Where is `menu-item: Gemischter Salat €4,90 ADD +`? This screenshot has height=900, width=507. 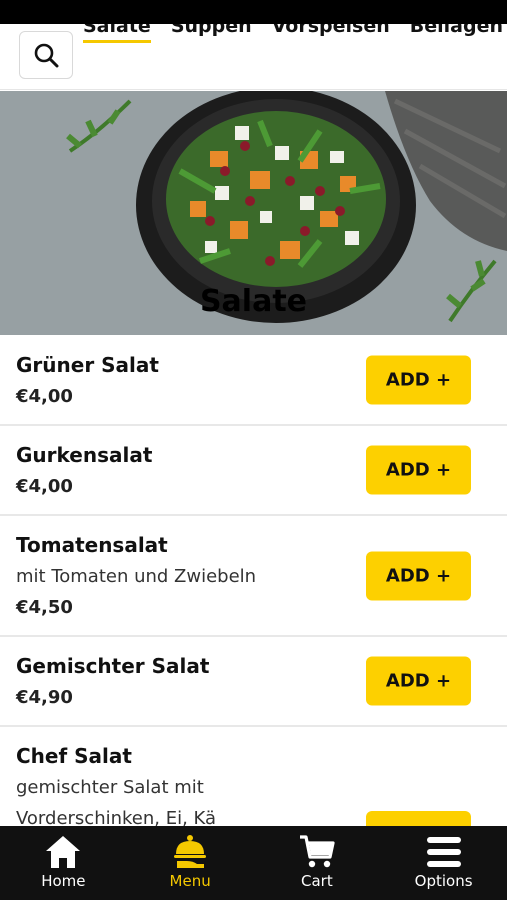
menu-item: Gemischter Salat €4,90 ADD + is located at coordinates (253, 682).